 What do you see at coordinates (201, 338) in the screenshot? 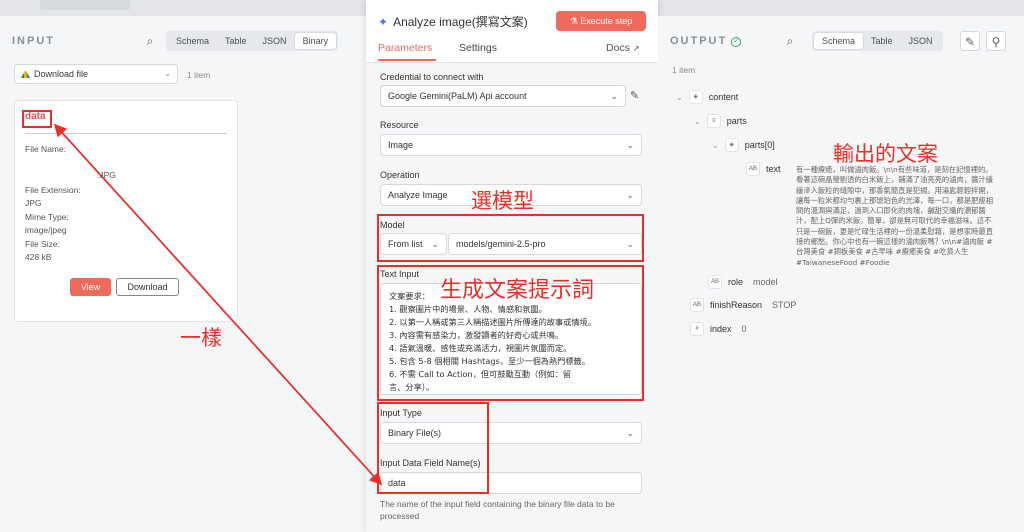
I see `annotation-same: 一樣` at bounding box center [201, 338].